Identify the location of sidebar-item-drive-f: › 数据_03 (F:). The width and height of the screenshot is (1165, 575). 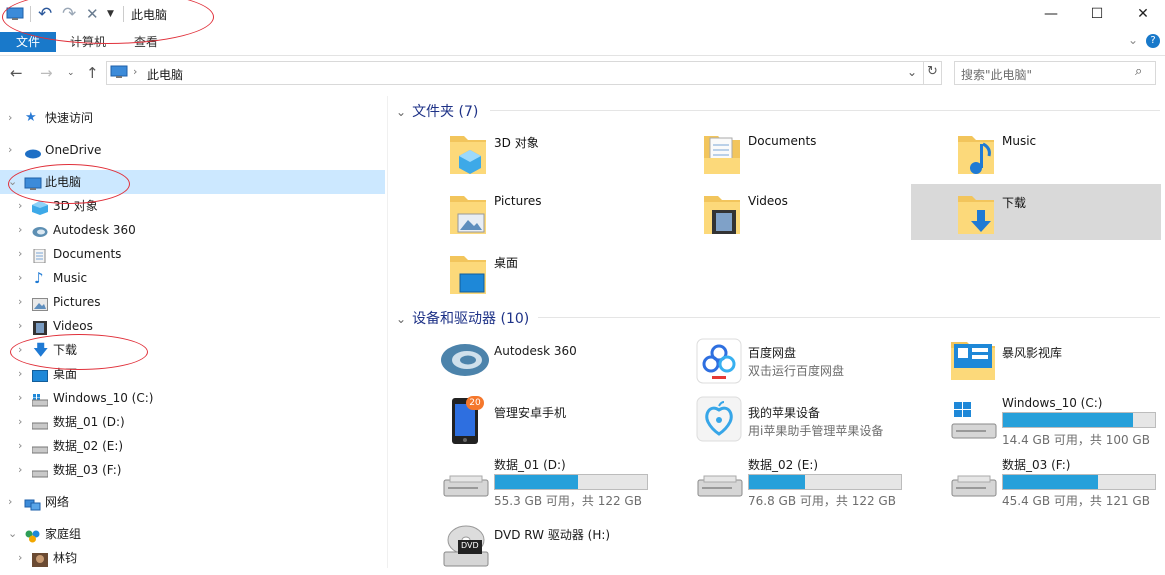
(192, 470).